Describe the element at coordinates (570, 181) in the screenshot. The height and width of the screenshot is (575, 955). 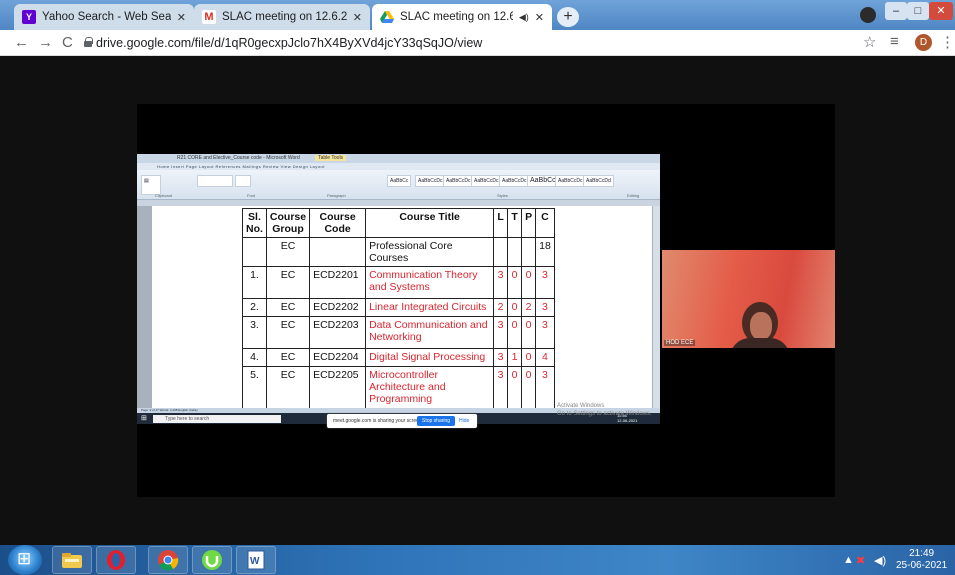
I see `style-emphasis: AaBbCcDc` at that location.